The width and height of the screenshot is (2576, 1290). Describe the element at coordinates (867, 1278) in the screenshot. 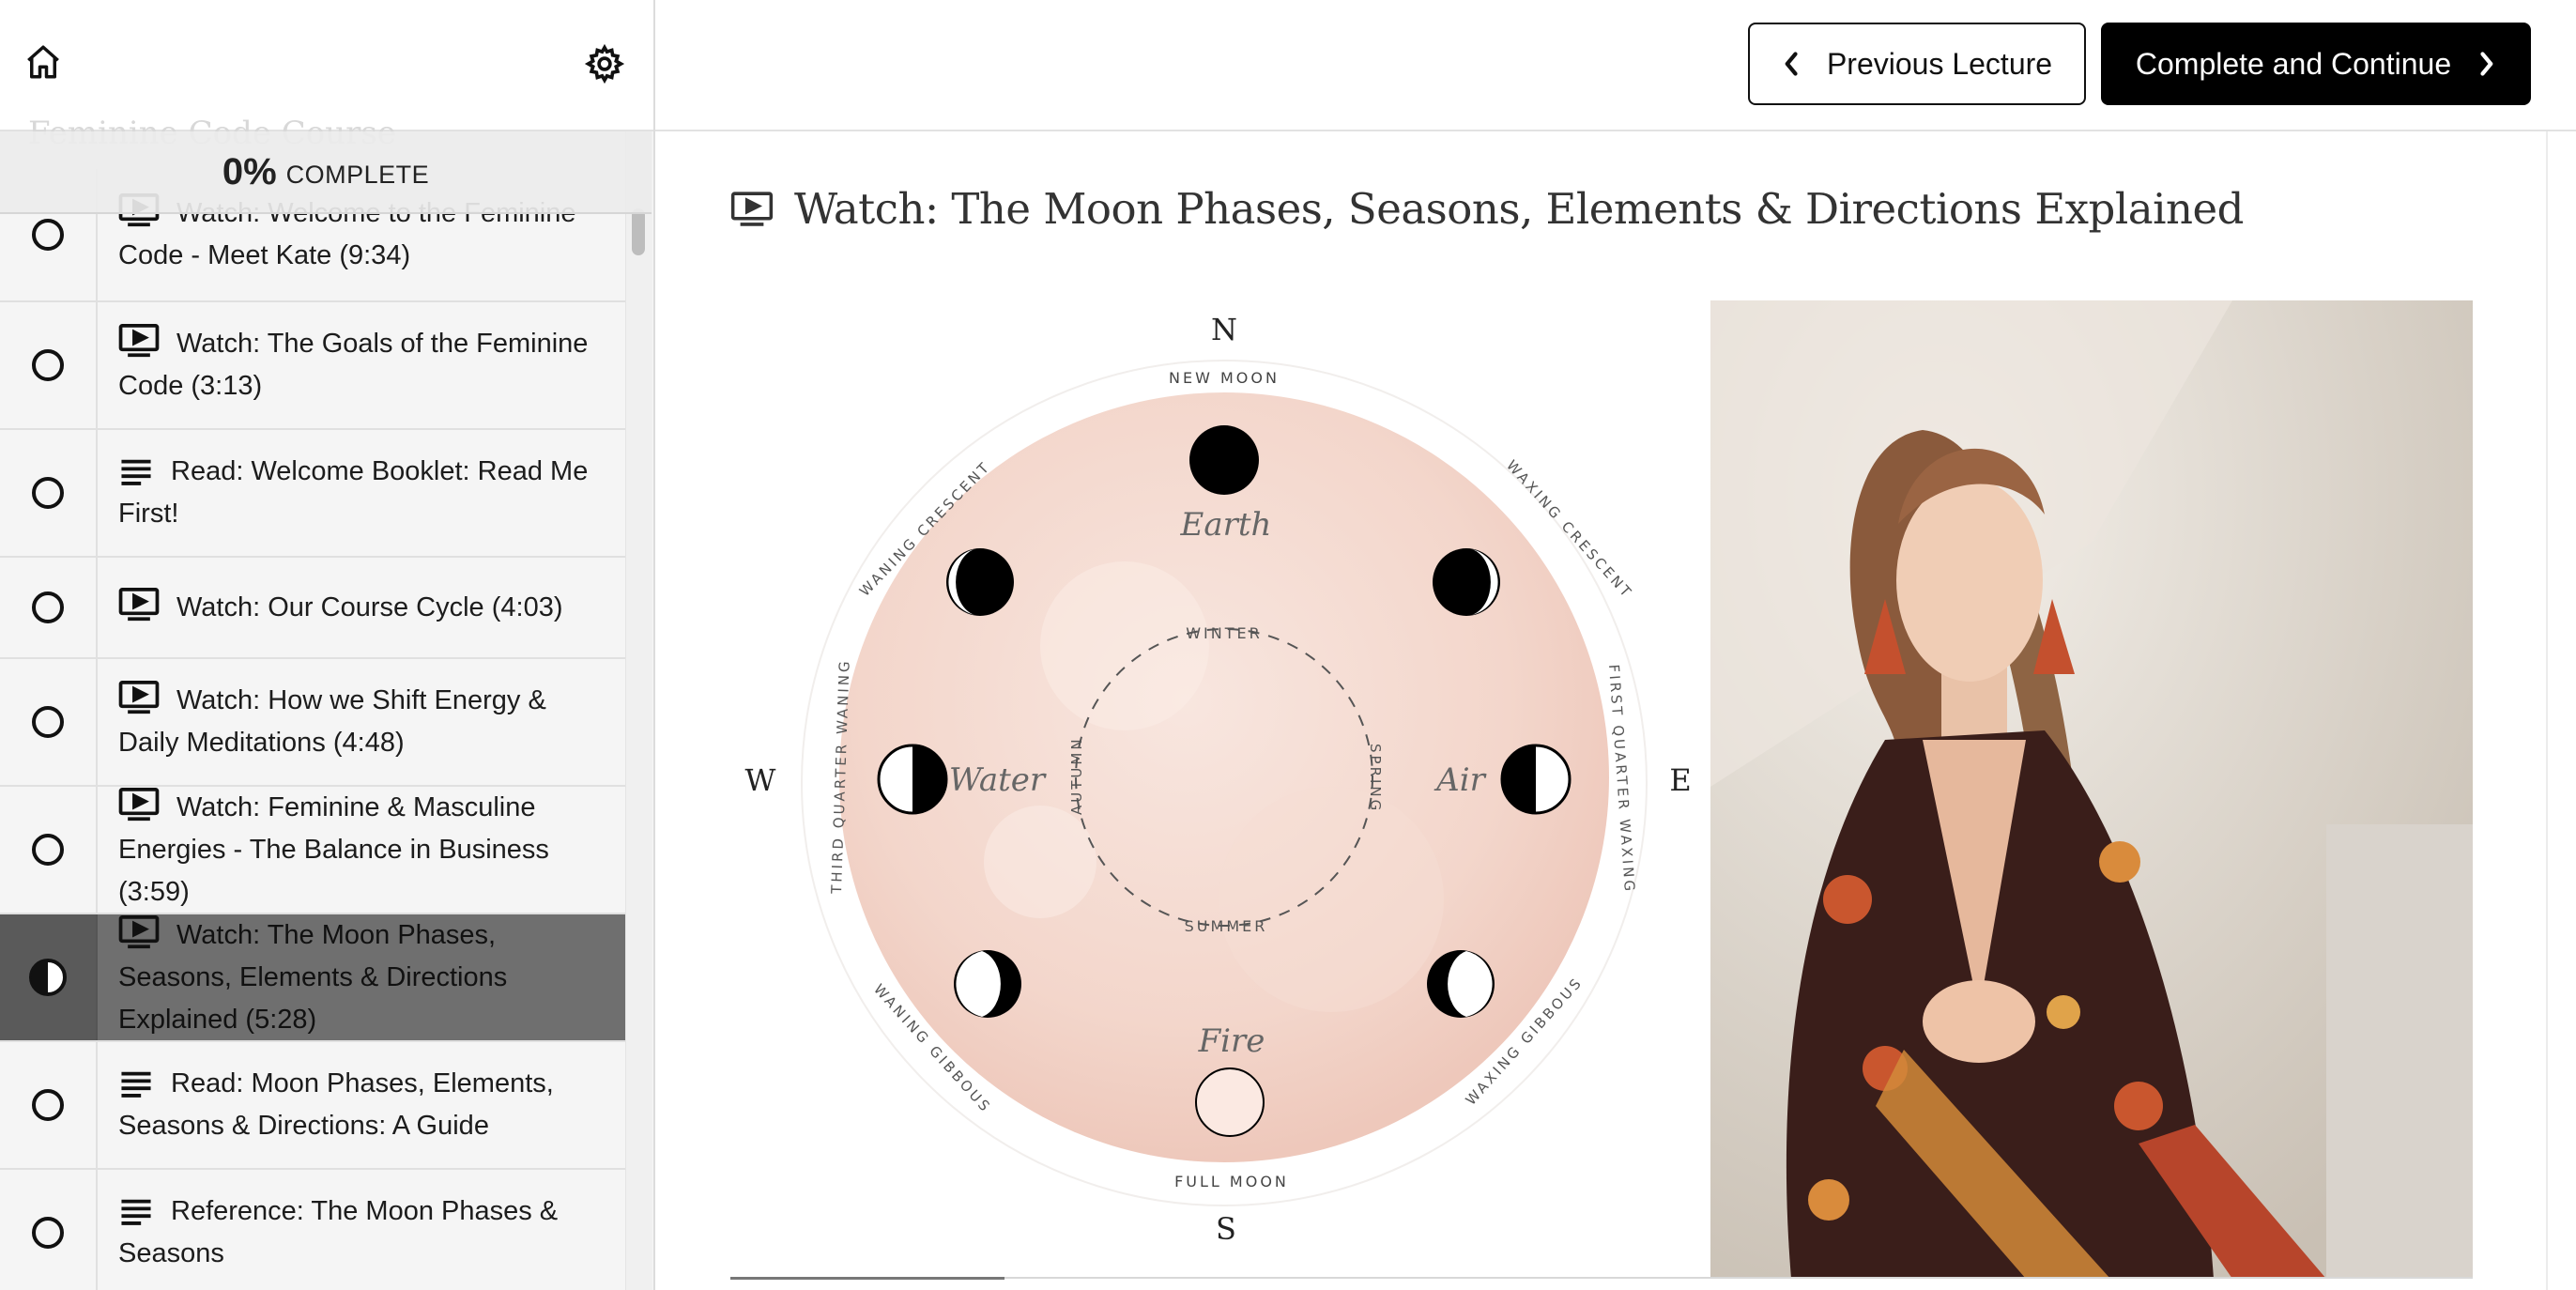

I see `video-progress-fill` at that location.